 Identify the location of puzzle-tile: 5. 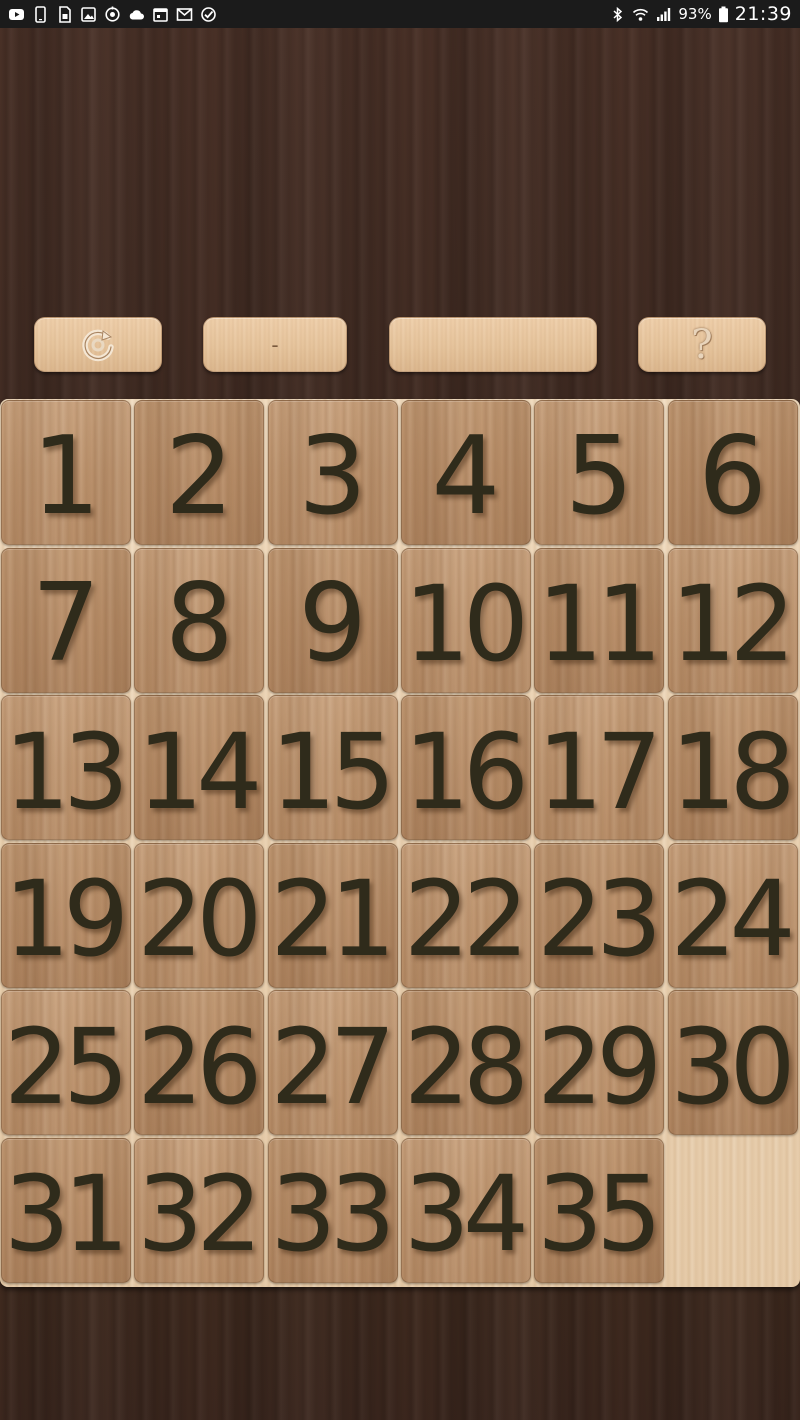
(599, 472).